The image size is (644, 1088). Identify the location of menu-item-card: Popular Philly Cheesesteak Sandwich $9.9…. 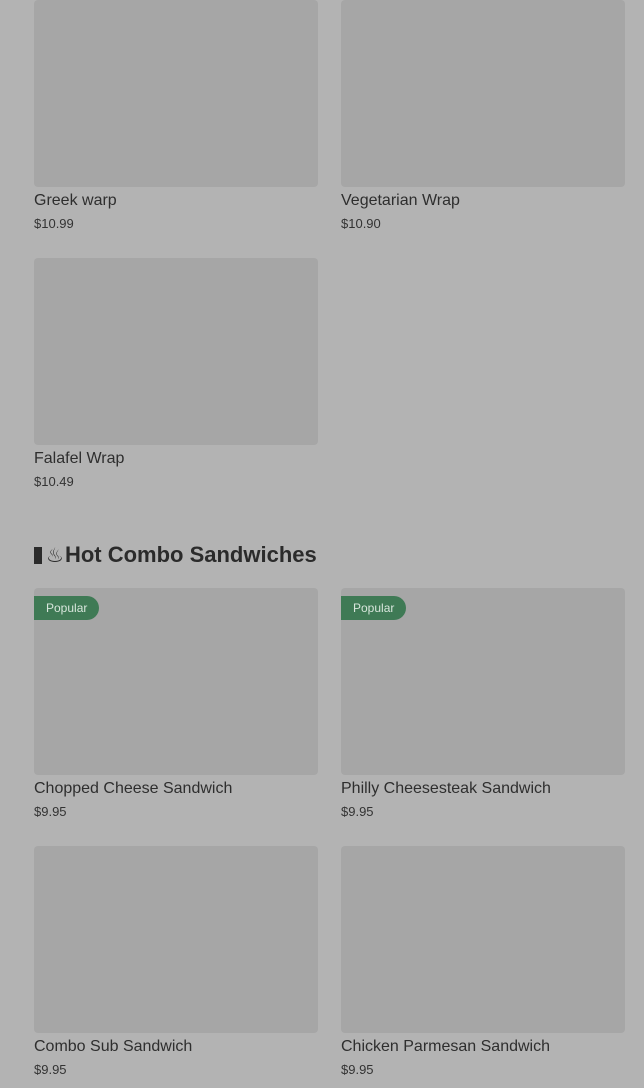
(483, 703).